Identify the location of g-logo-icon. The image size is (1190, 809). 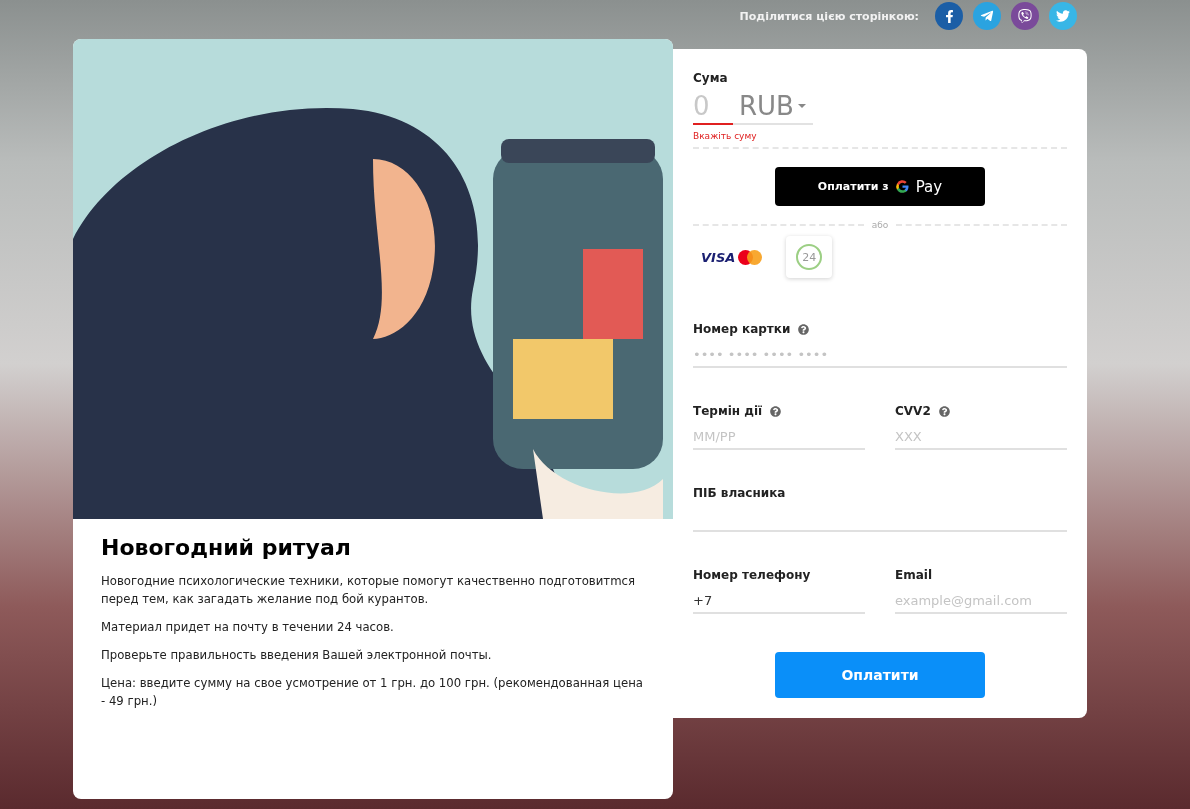
(902, 186).